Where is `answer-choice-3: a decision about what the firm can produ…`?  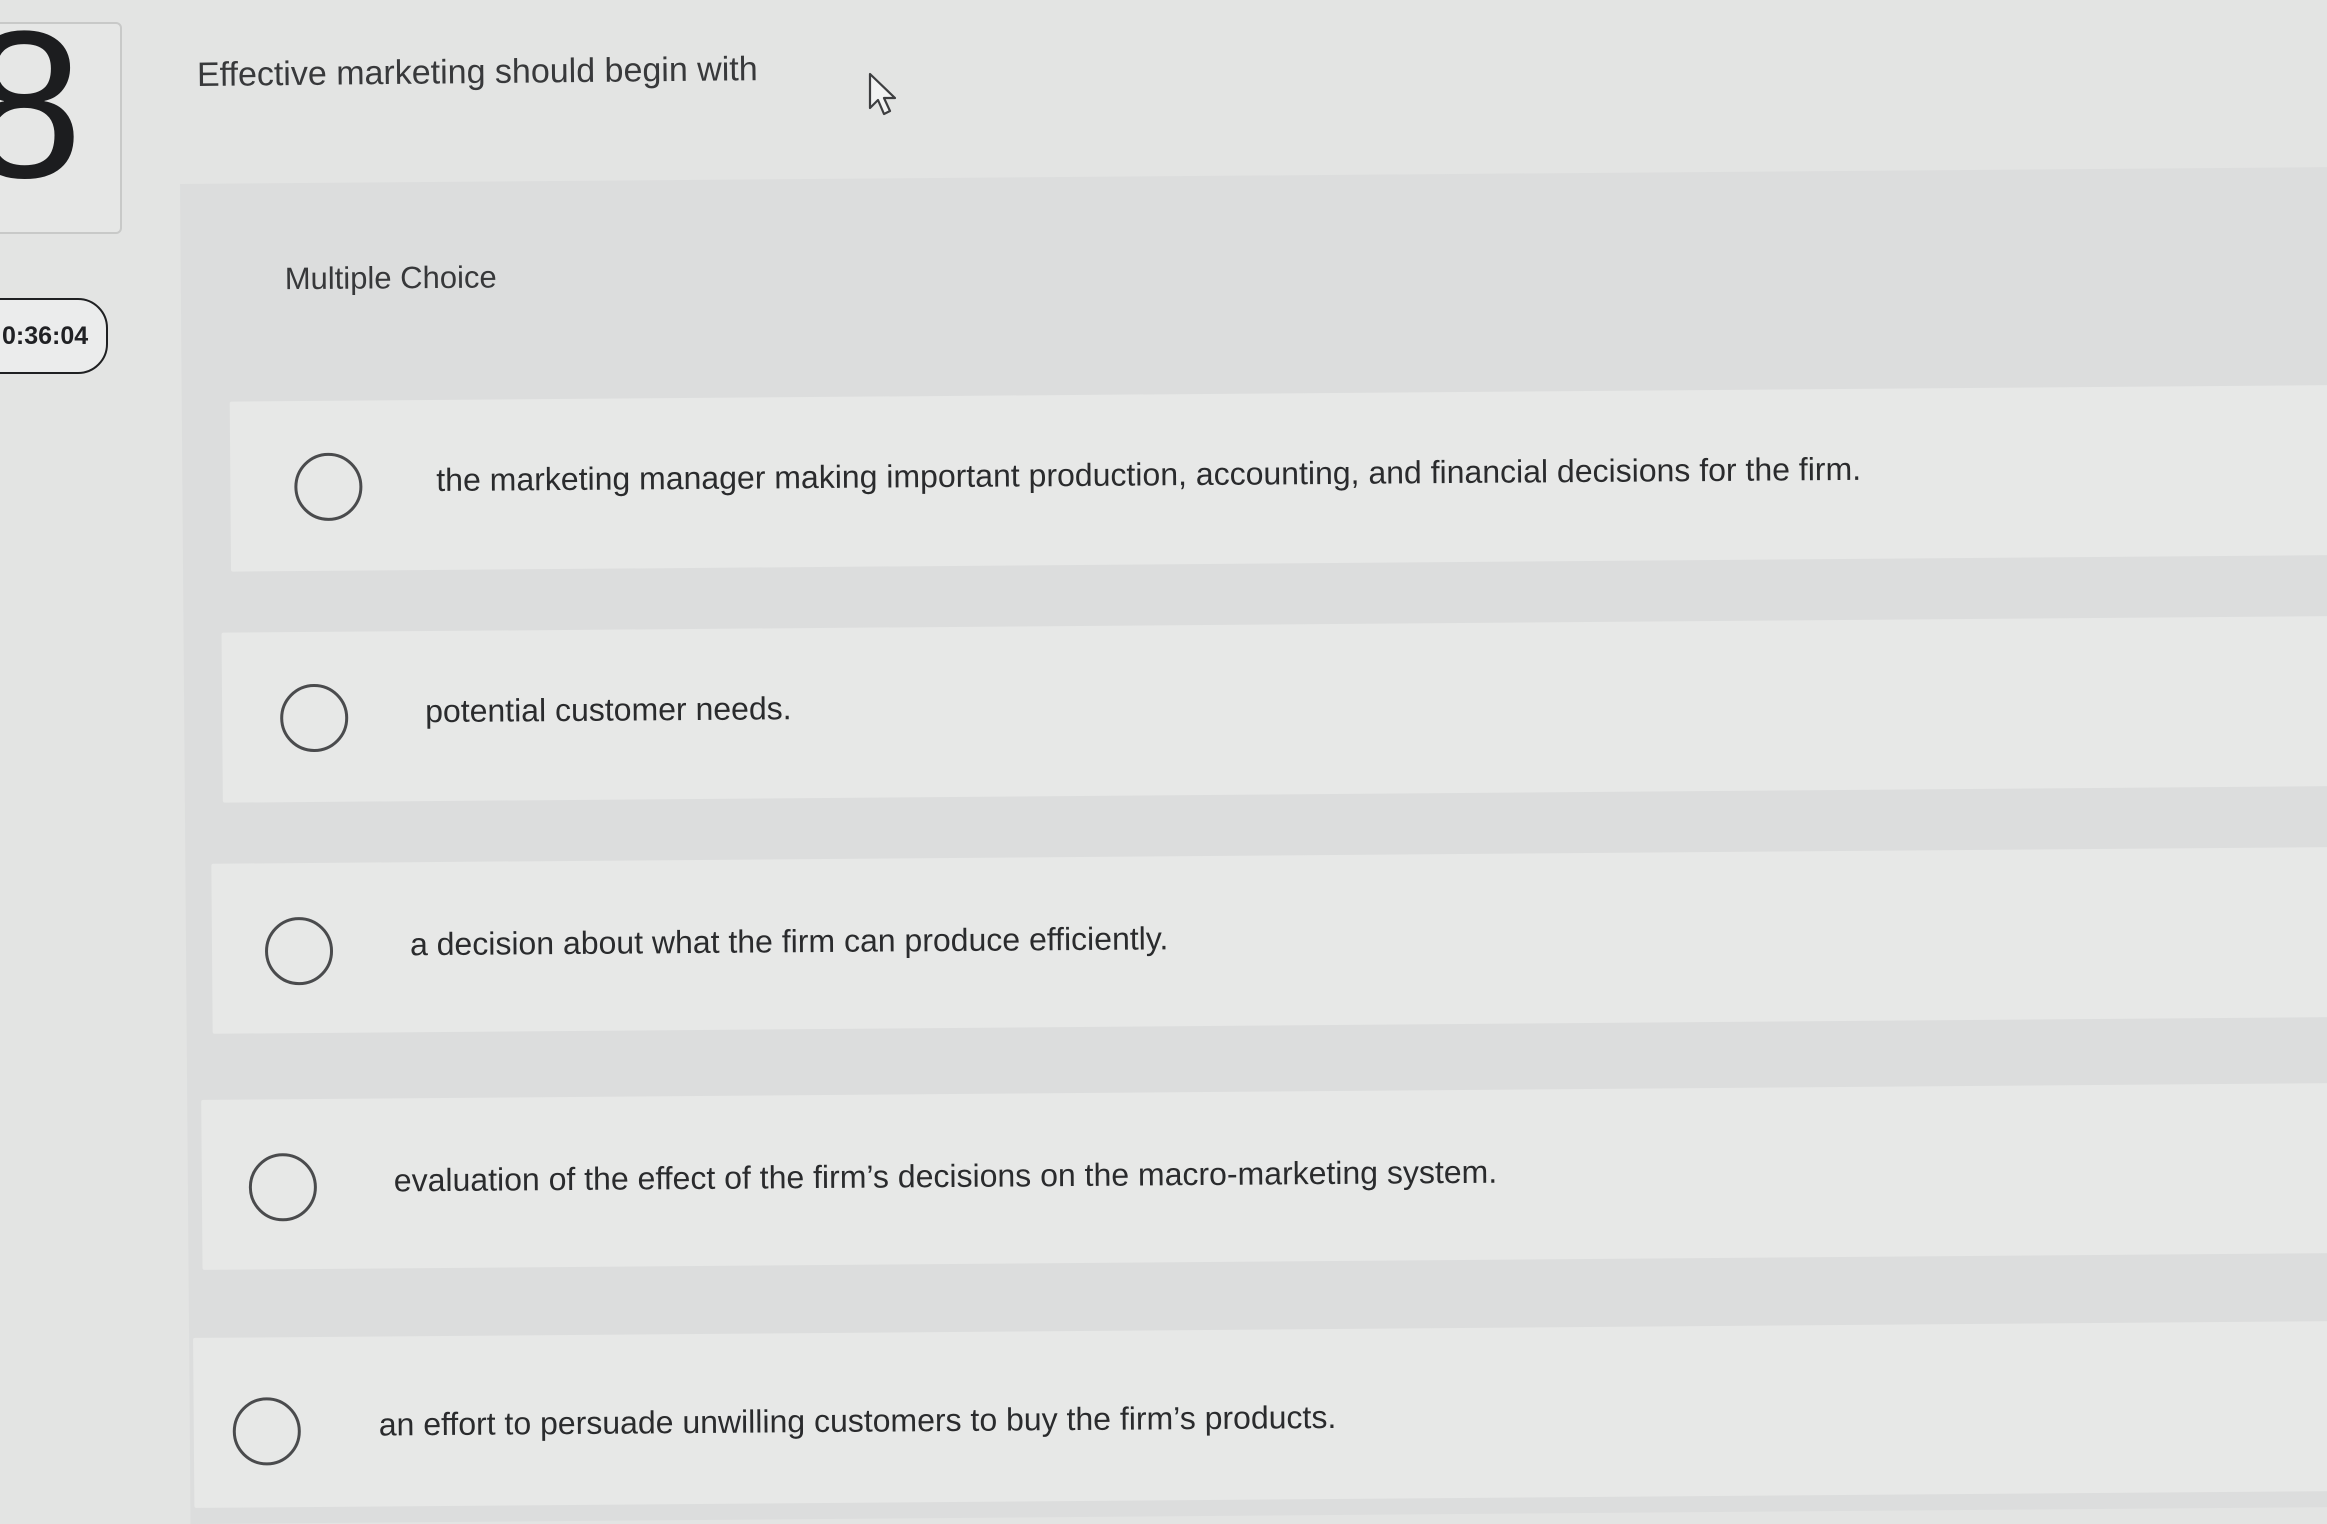
answer-choice-3: a decision about what the firm can produ… is located at coordinates (1269, 940).